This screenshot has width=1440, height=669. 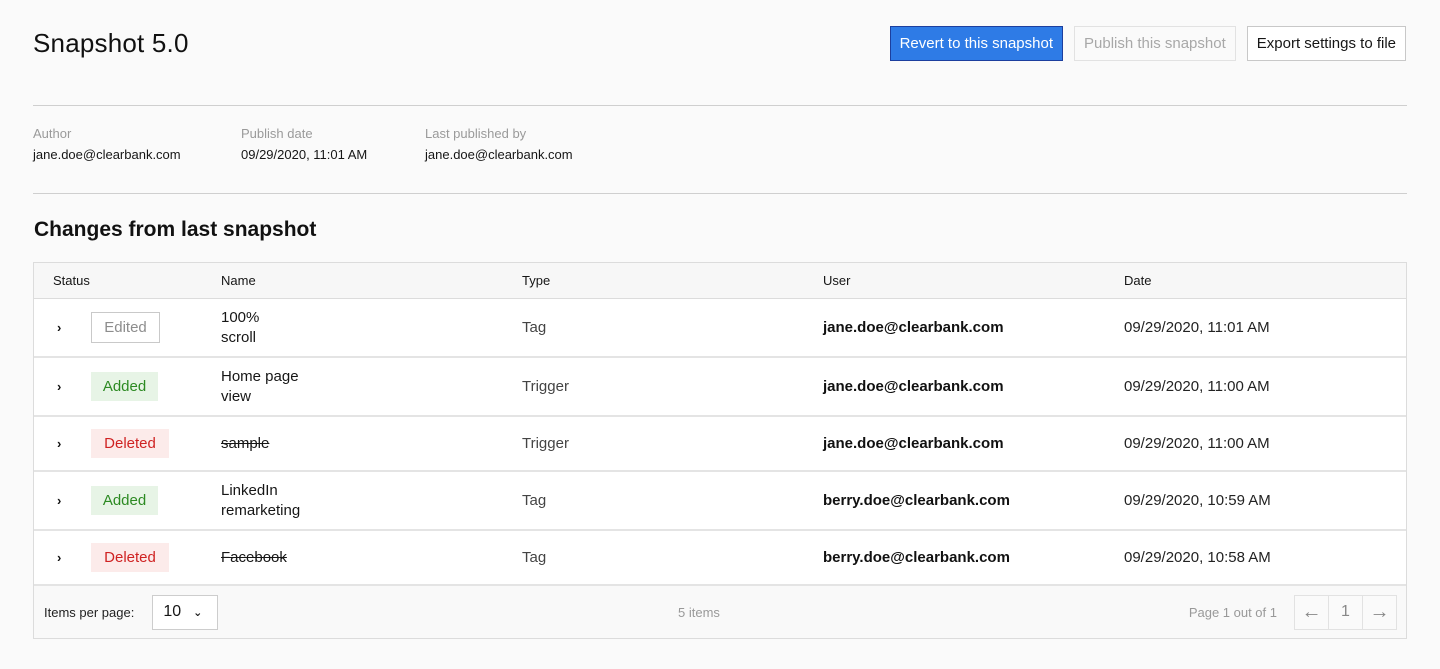 What do you see at coordinates (245, 443) in the screenshot?
I see `row-name: sample` at bounding box center [245, 443].